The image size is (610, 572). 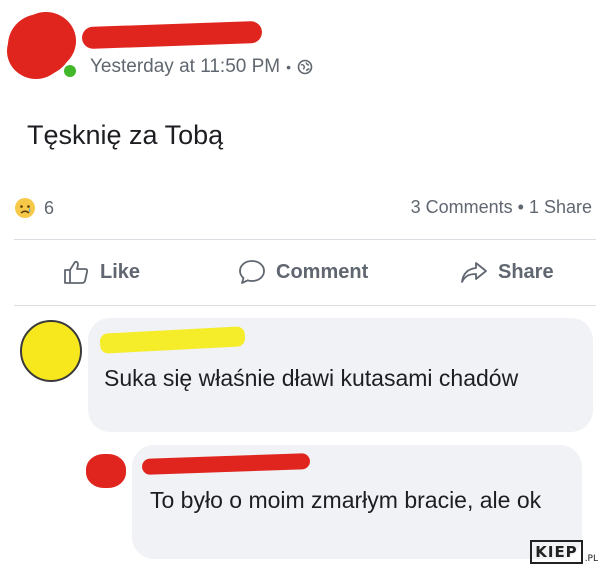 I want to click on comments-shares-count: 3 Comments • 1 Share, so click(x=501, y=207).